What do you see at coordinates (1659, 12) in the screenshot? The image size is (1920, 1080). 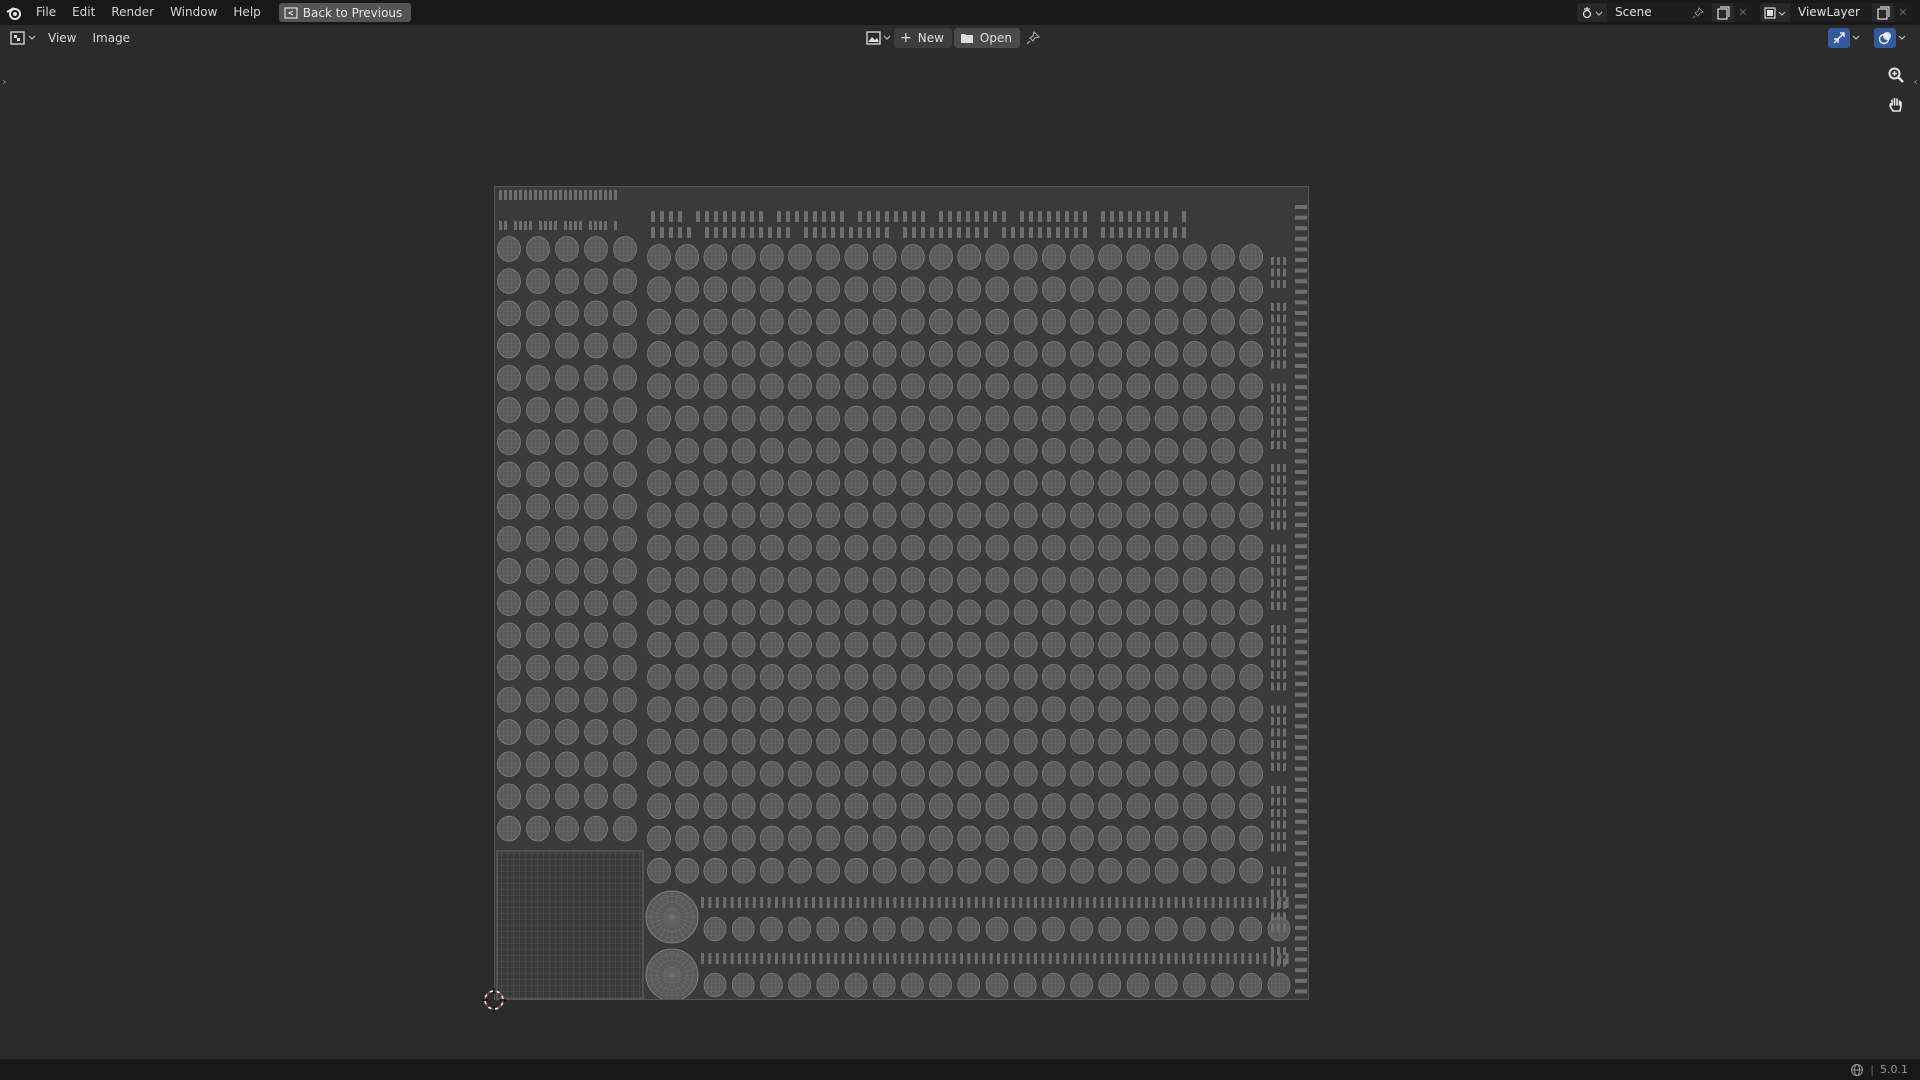 I see `scene-name-field: Scene` at bounding box center [1659, 12].